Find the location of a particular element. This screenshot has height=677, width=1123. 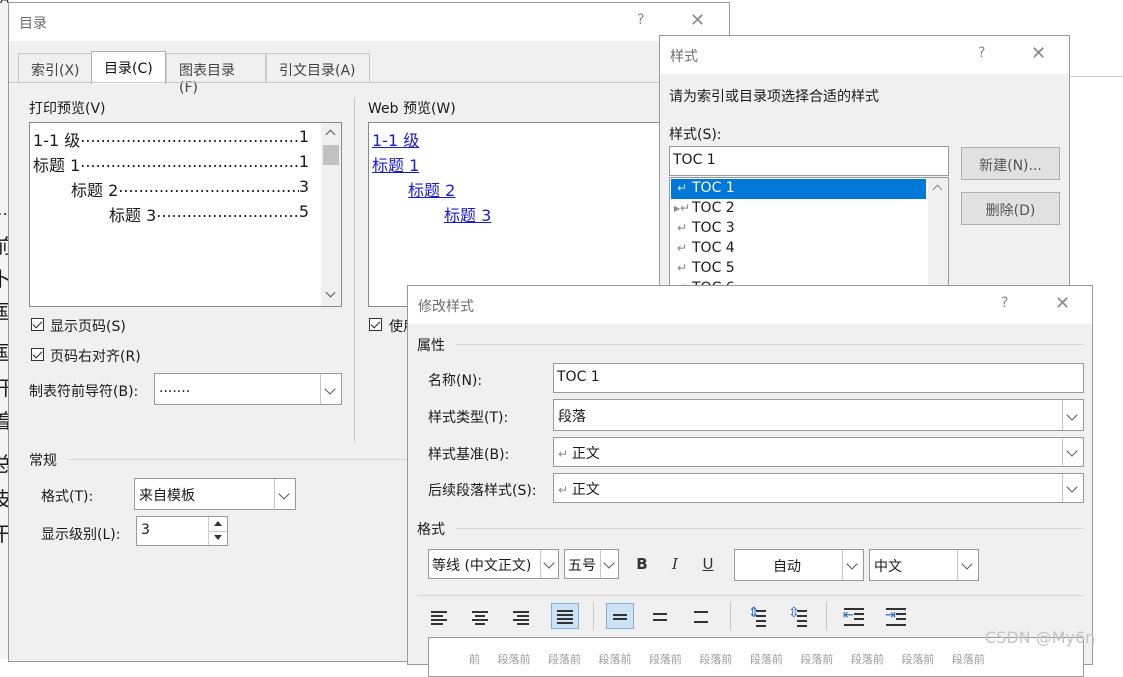

font-color-select: 自动 is located at coordinates (799, 565).